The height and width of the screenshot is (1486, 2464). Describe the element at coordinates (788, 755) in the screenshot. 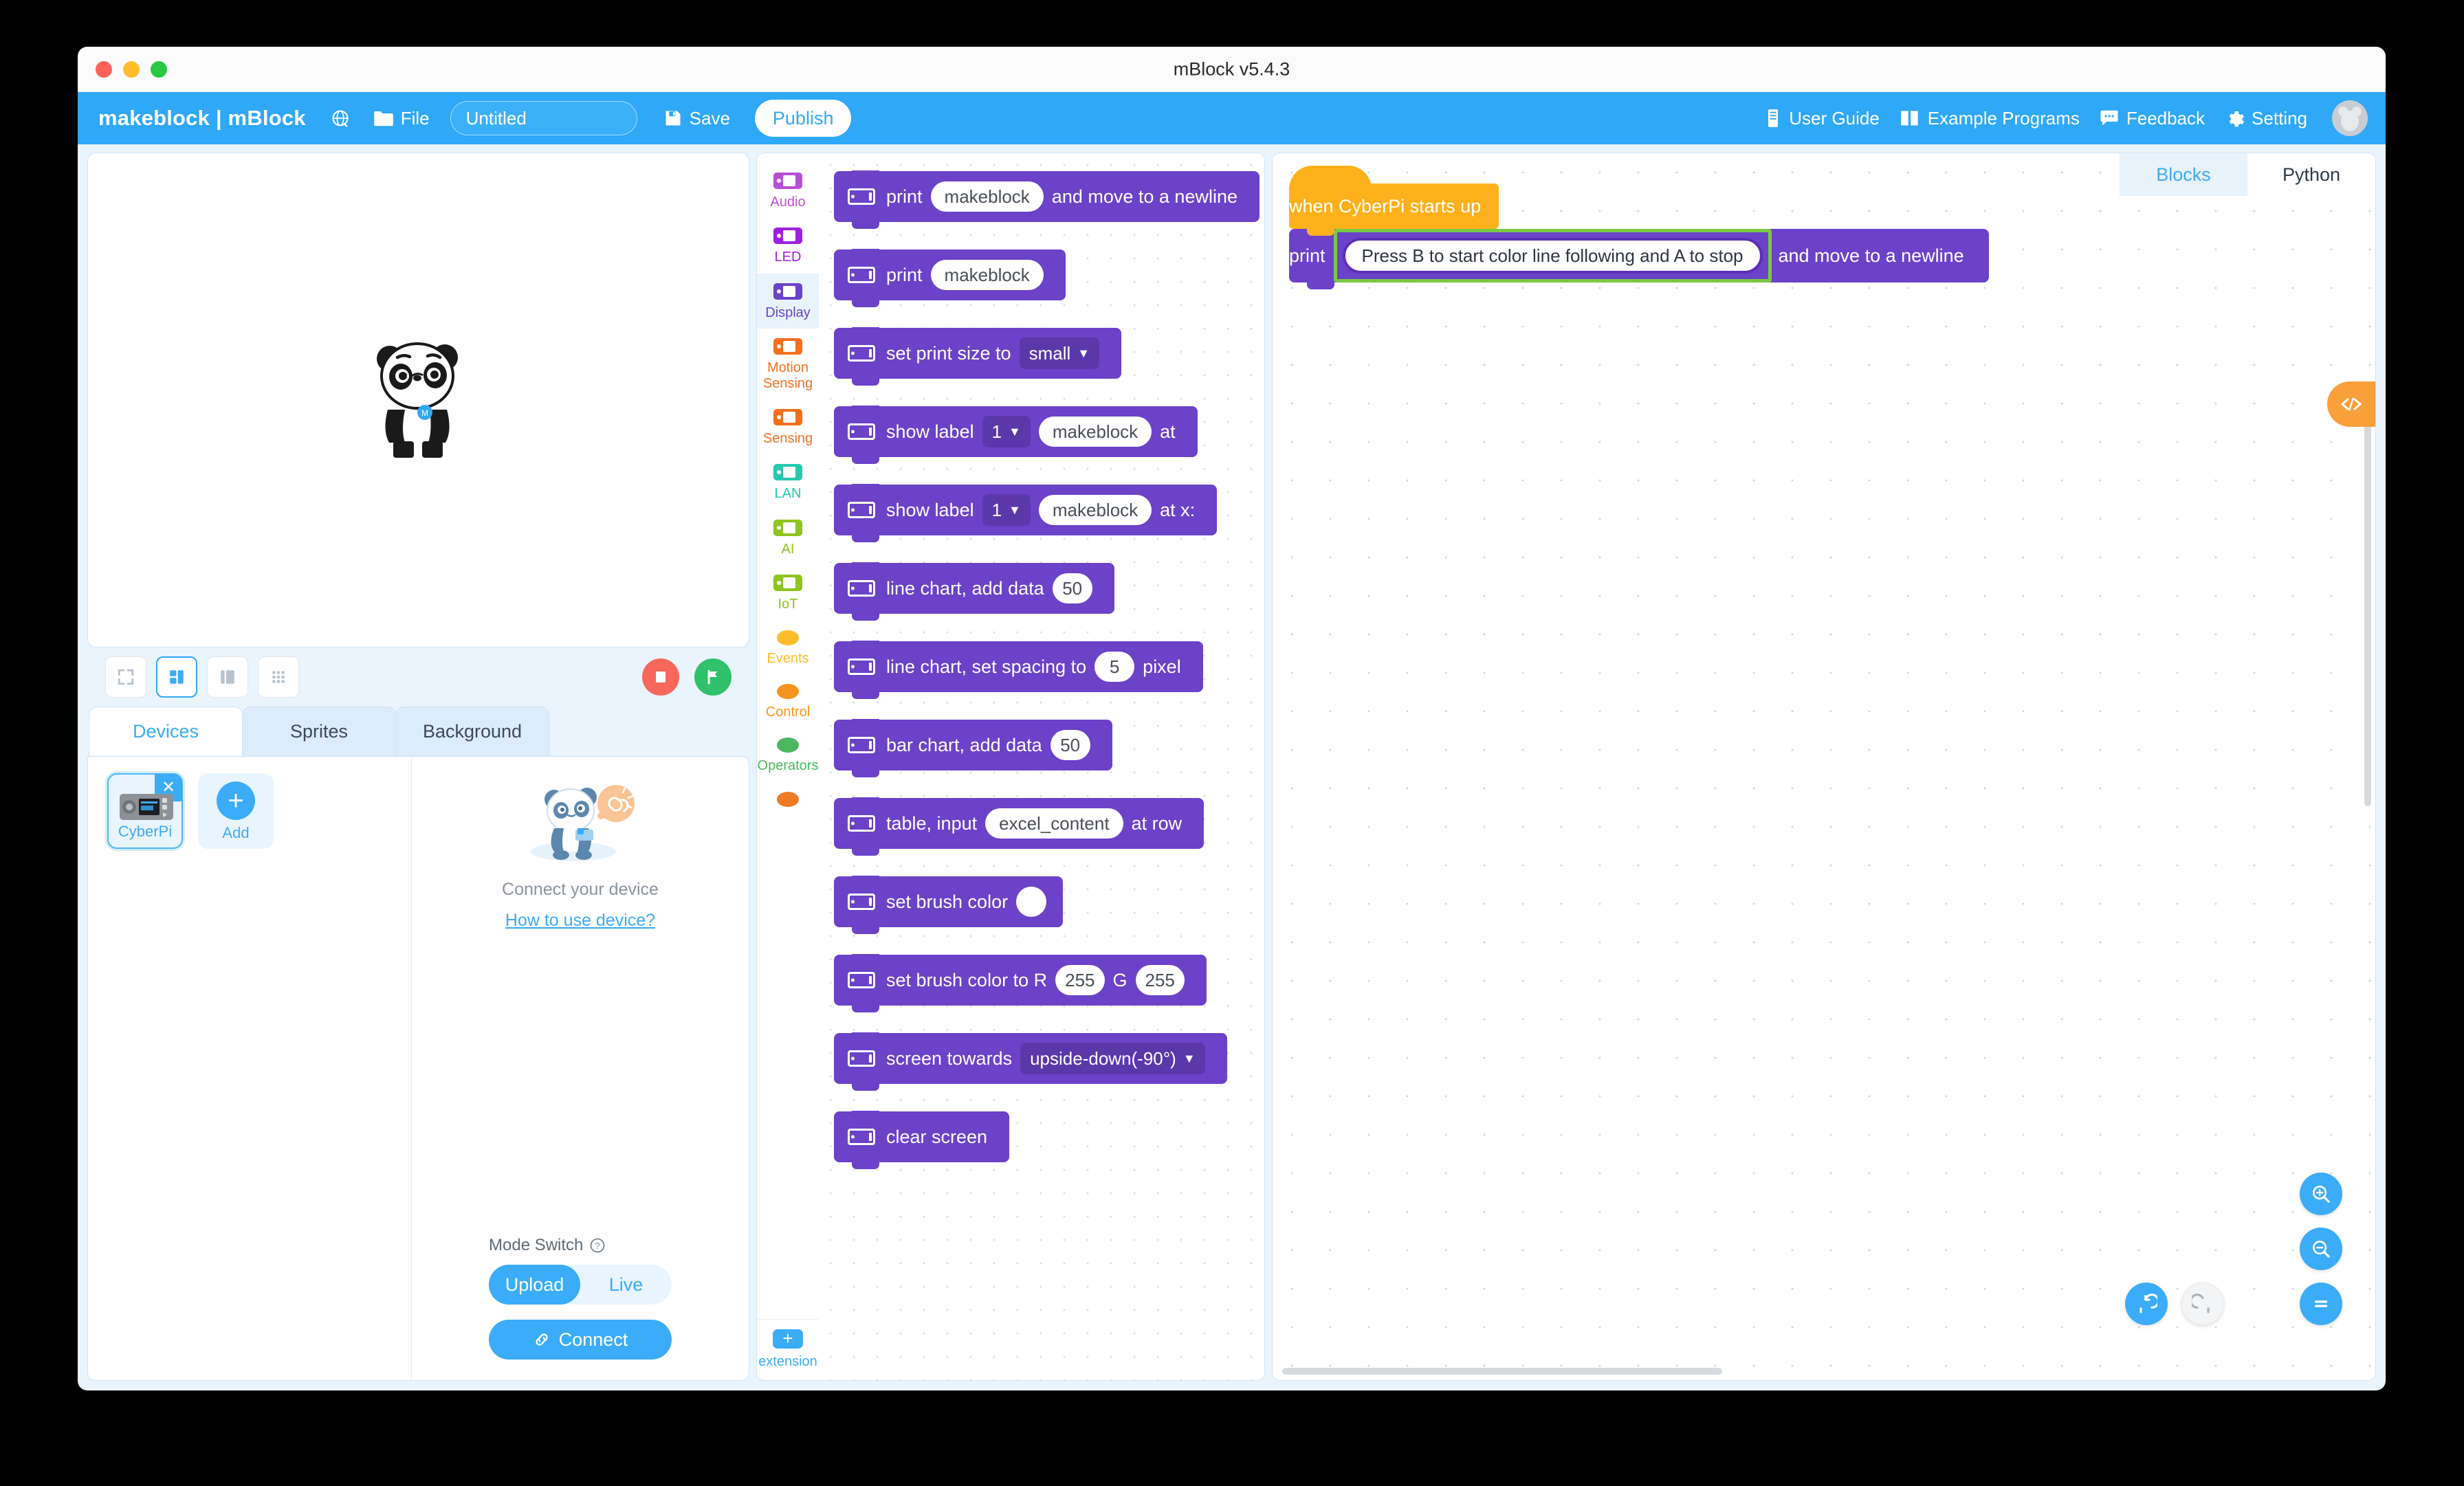

I see `palette-category-operators: Operators` at that location.